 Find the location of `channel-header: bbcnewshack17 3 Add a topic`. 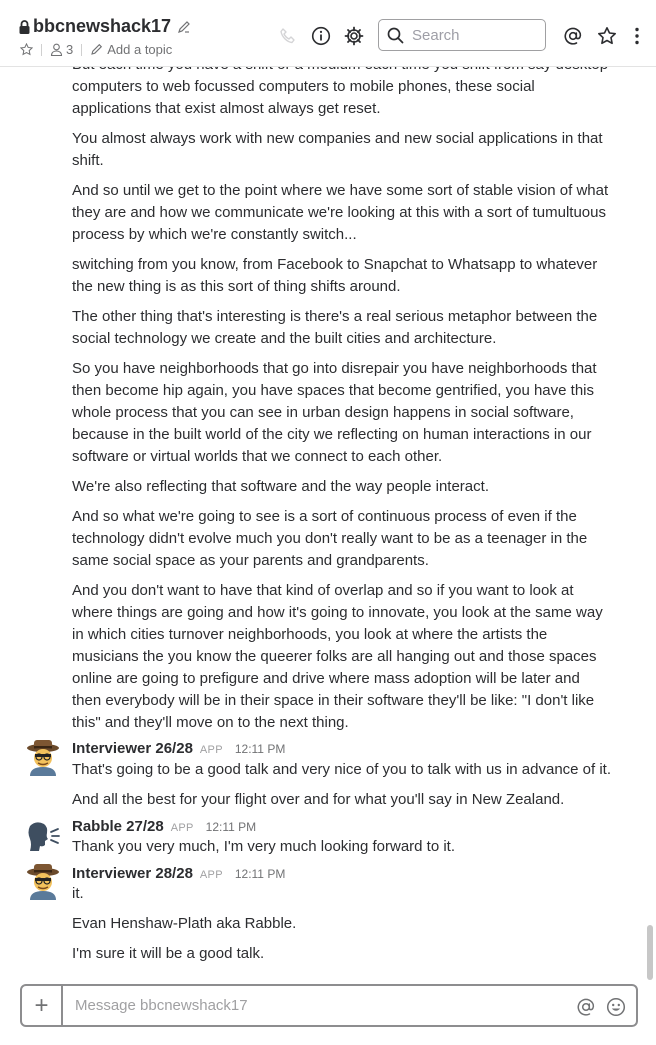

channel-header: bbcnewshack17 3 Add a topic is located at coordinates (328, 33).